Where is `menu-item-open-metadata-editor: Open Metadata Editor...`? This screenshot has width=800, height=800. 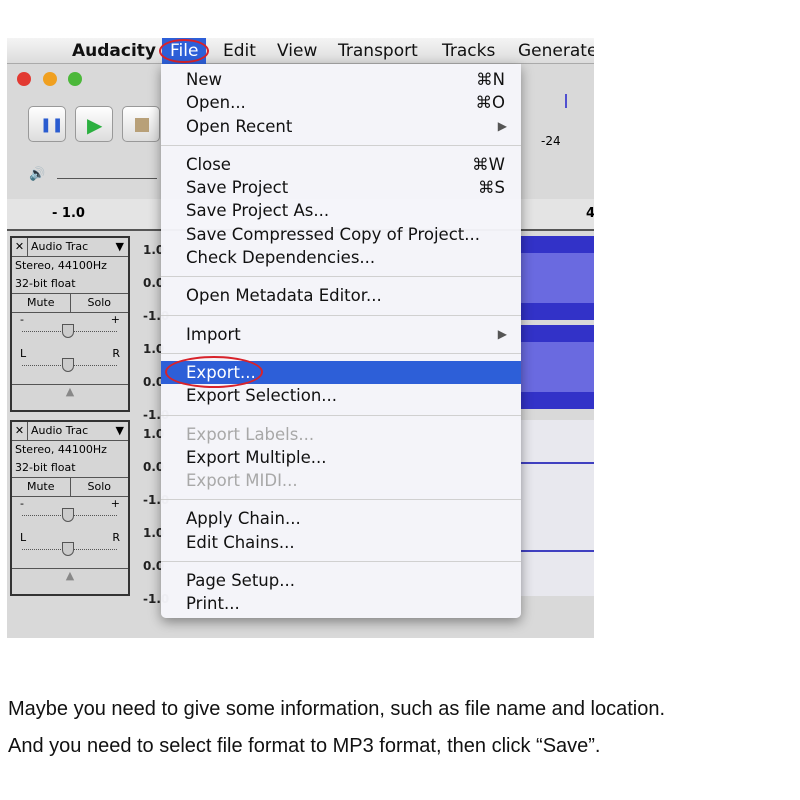 menu-item-open-metadata-editor: Open Metadata Editor... is located at coordinates (341, 295).